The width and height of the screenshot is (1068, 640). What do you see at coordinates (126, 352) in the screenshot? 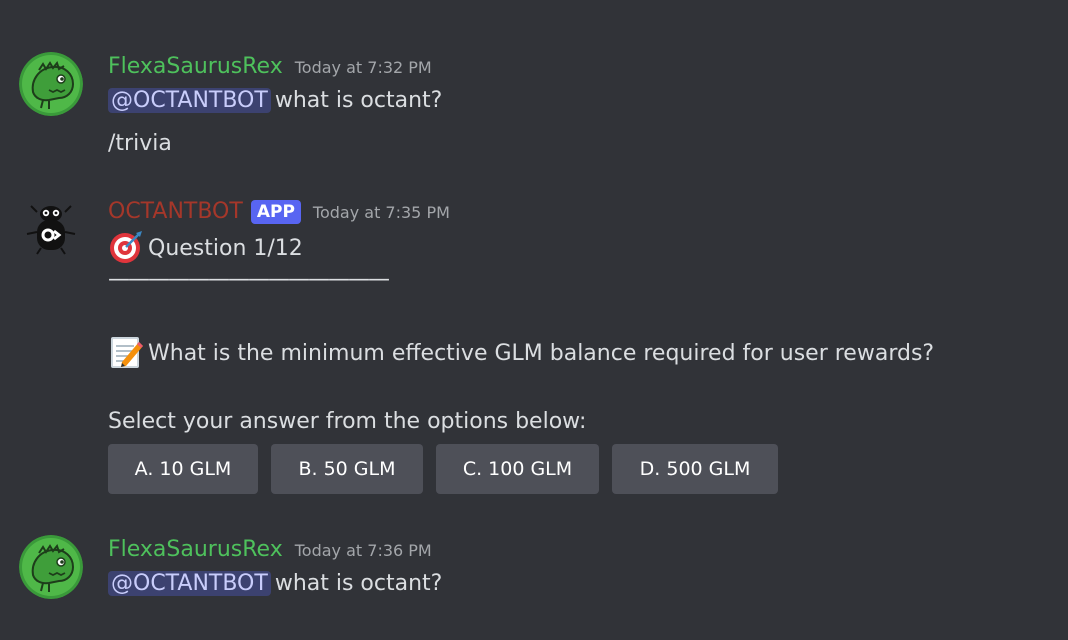
I see `memo-icon` at bounding box center [126, 352].